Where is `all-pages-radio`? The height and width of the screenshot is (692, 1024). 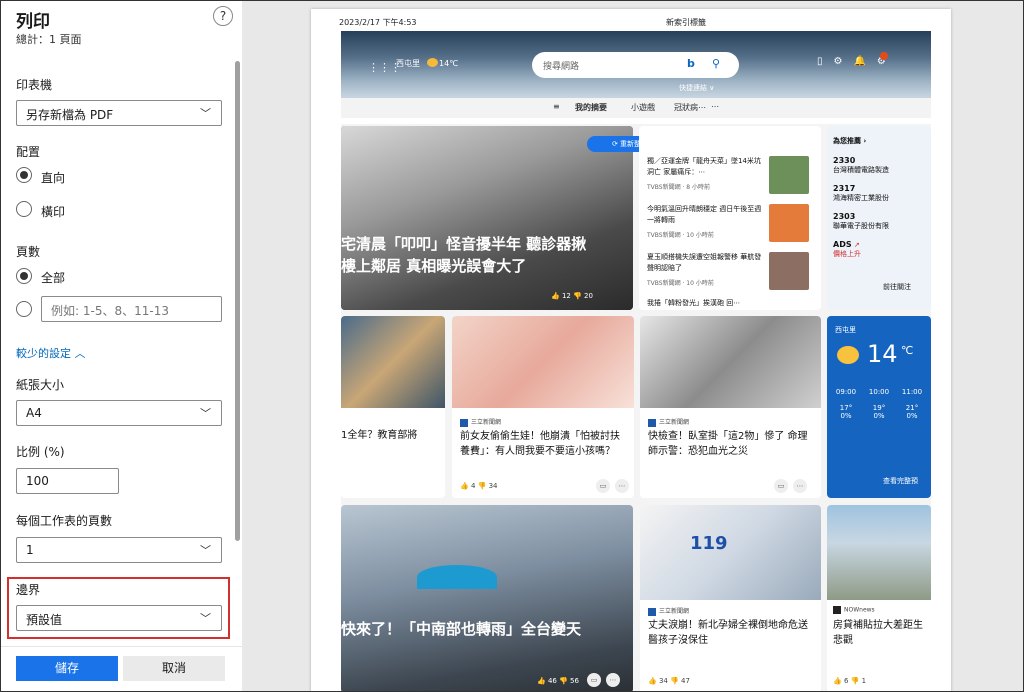 all-pages-radio is located at coordinates (24, 276).